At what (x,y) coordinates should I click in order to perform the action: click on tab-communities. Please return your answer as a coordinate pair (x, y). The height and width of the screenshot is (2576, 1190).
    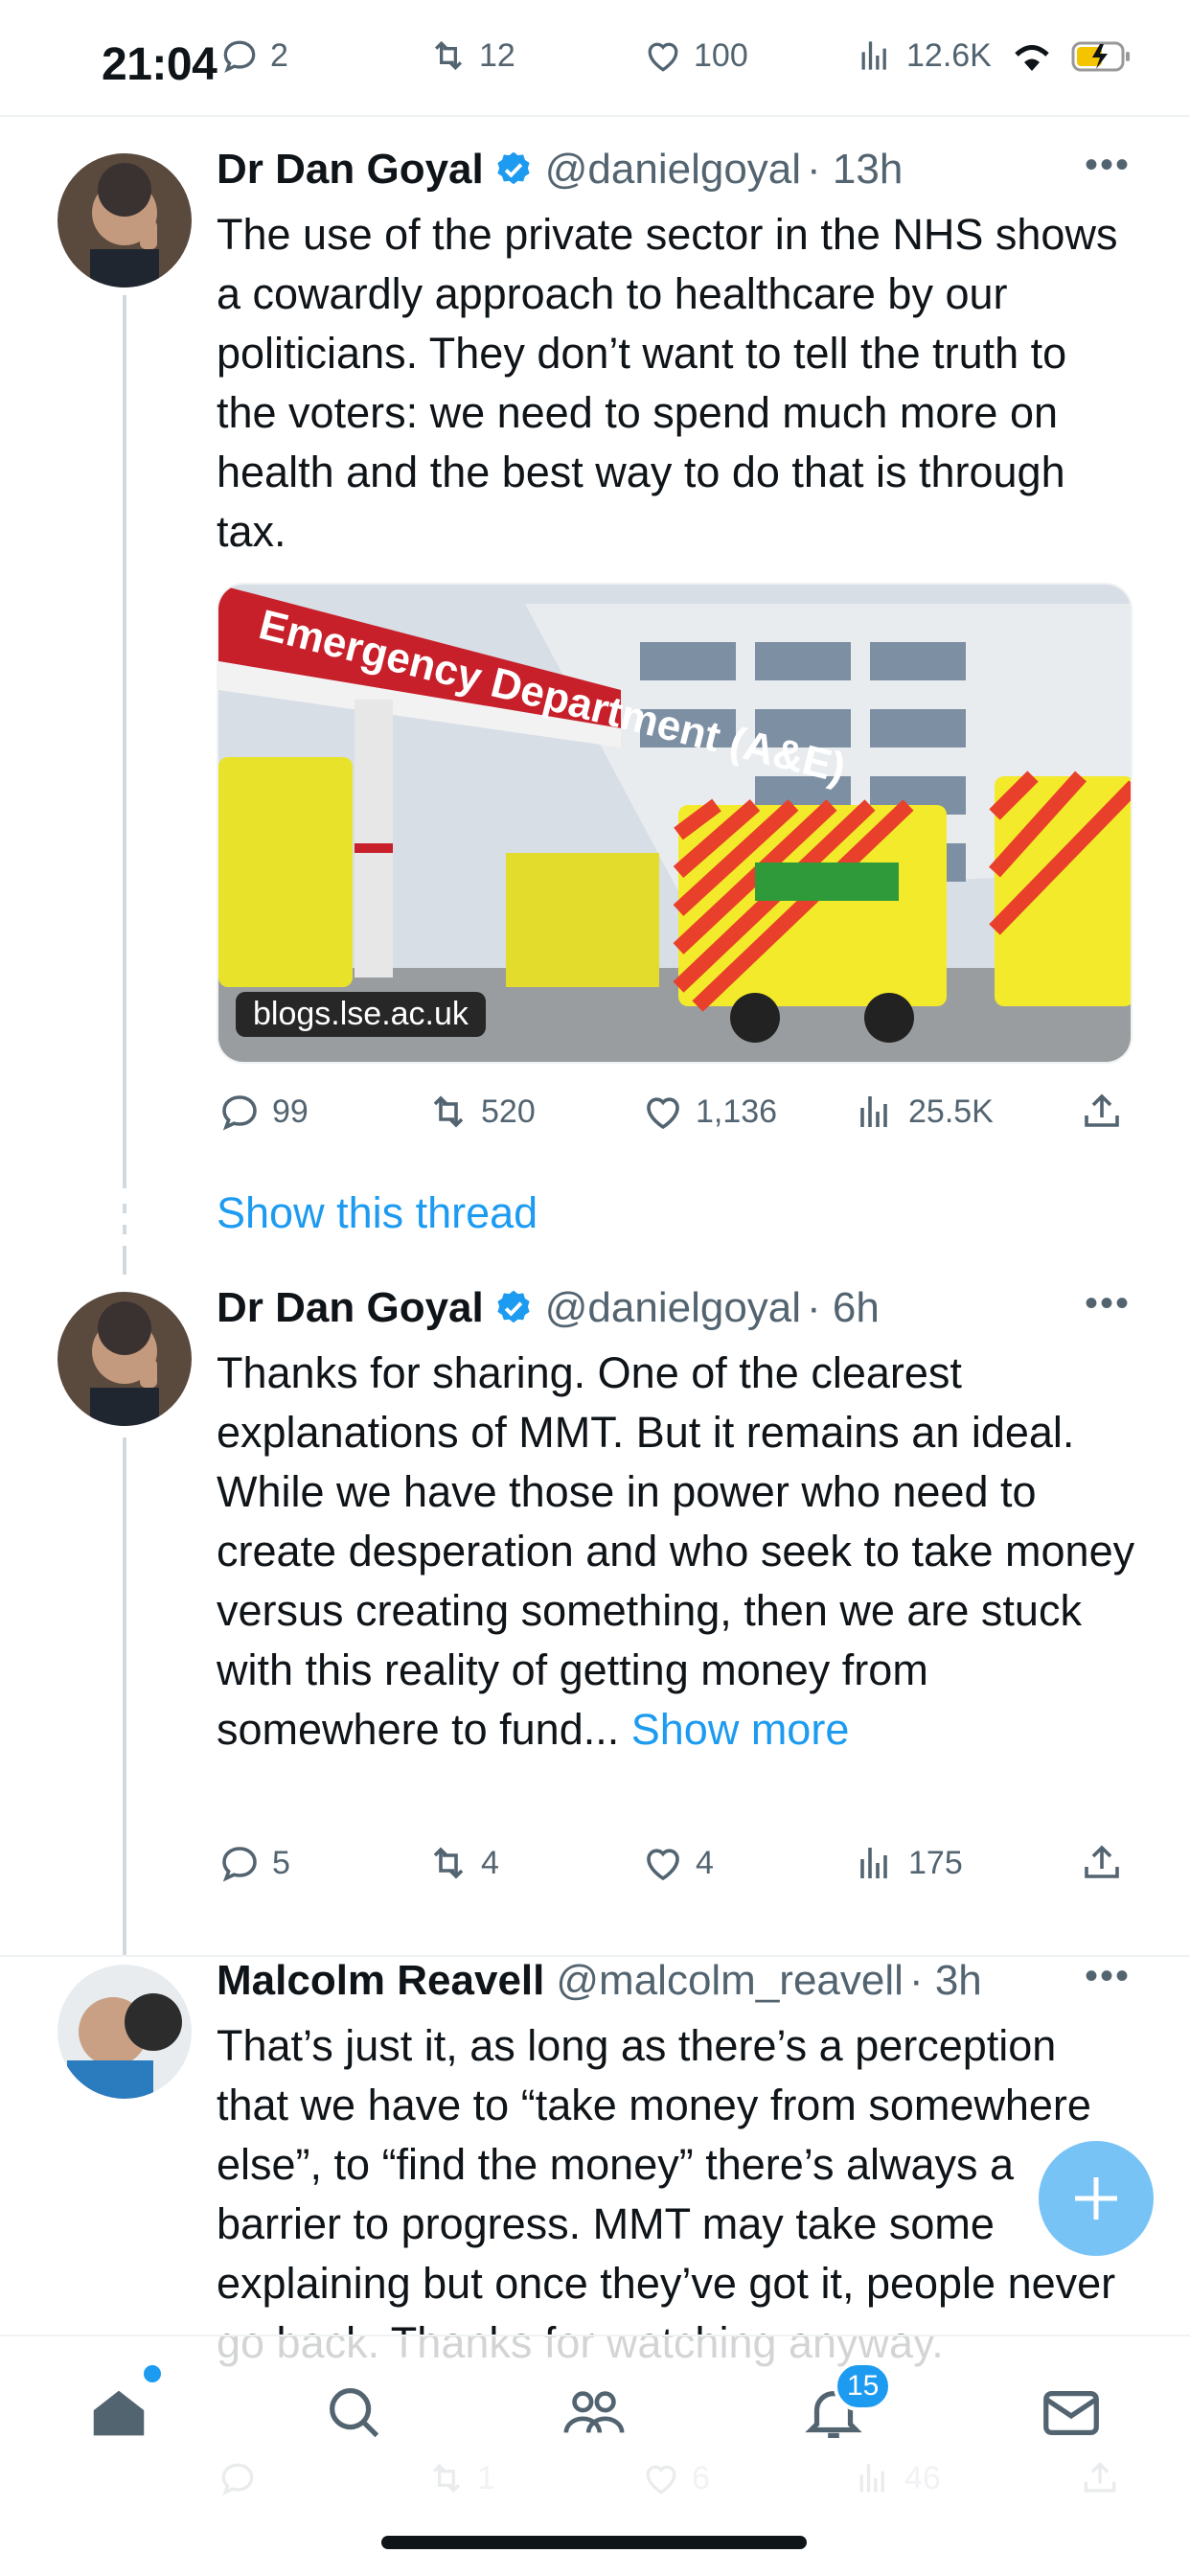
    Looking at the image, I should click on (594, 2413).